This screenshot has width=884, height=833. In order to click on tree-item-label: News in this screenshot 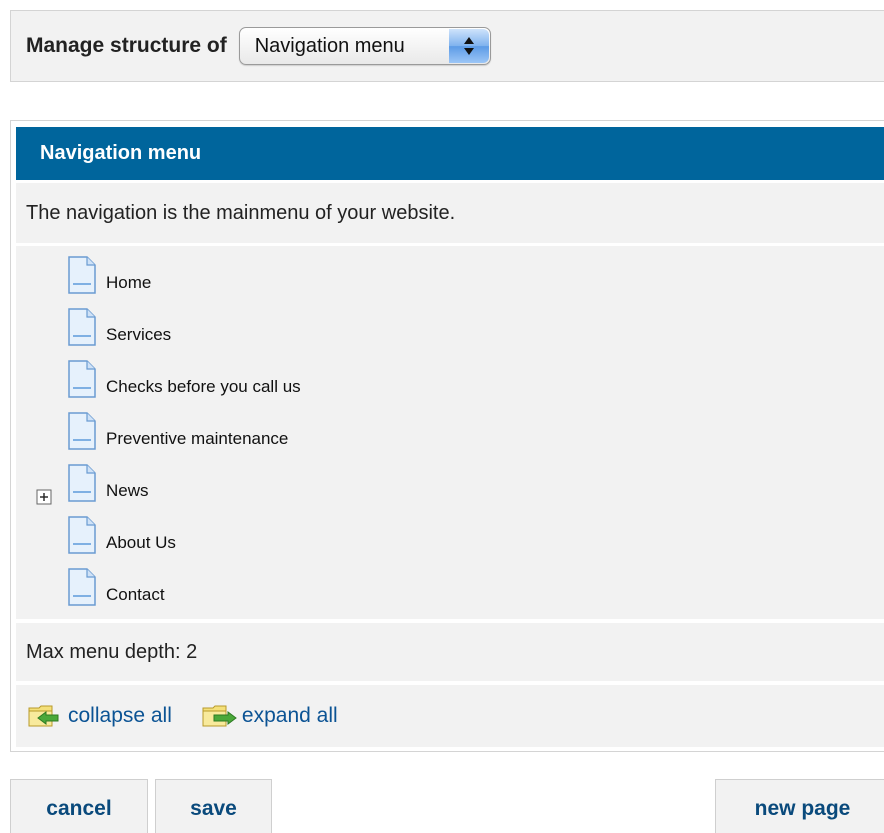, I will do `click(127, 490)`.